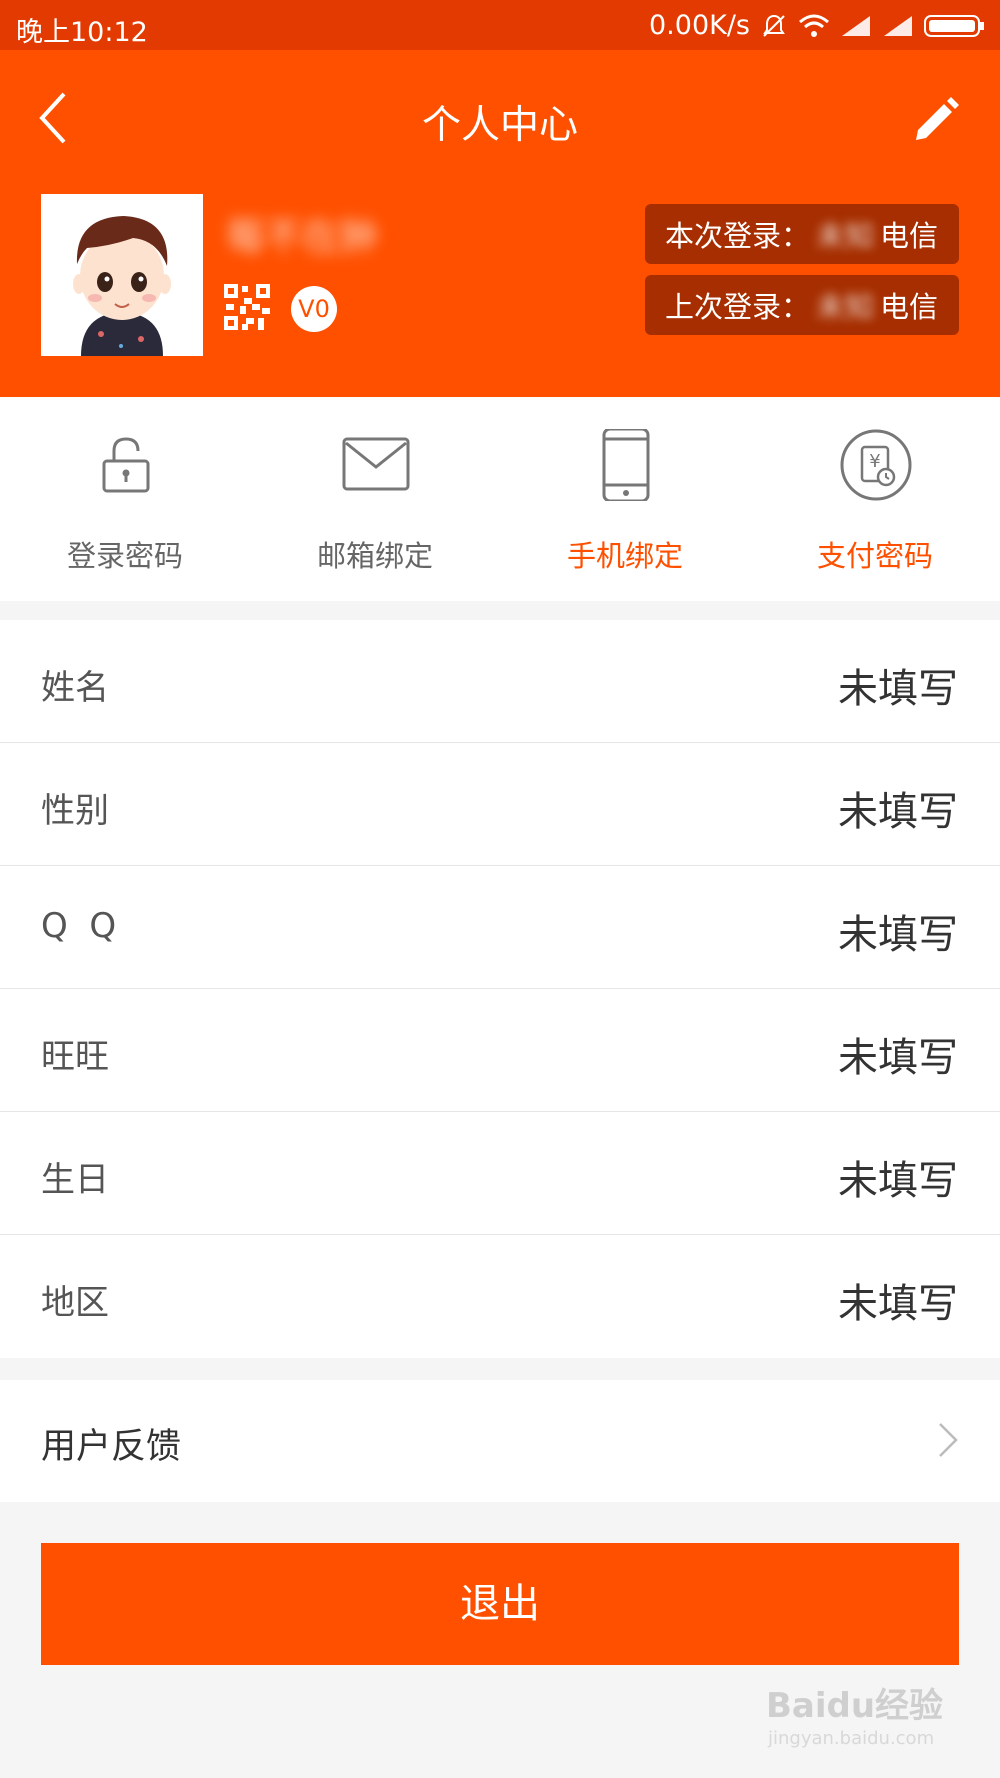  I want to click on chevron-right-icon, so click(948, 1440).